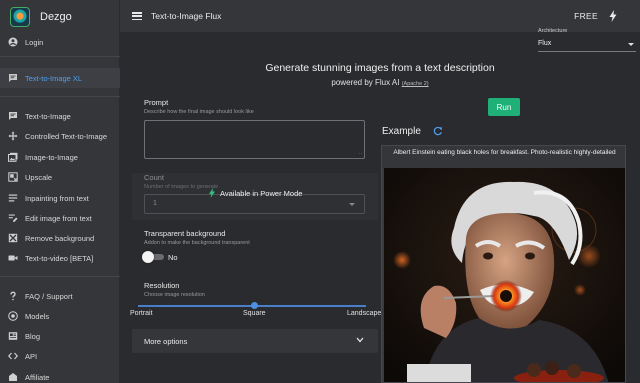  I want to click on question-icon, so click(13, 296).